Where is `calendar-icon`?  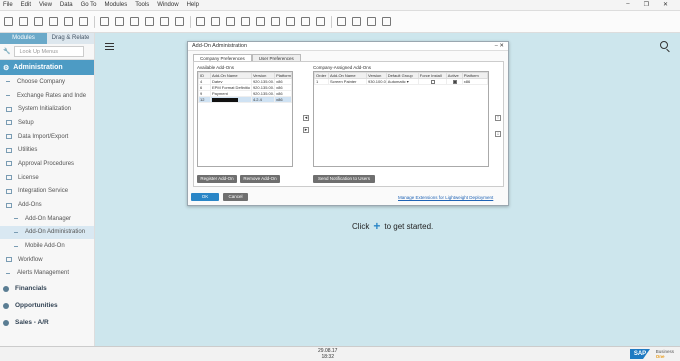
calendar-icon is located at coordinates (356, 21).